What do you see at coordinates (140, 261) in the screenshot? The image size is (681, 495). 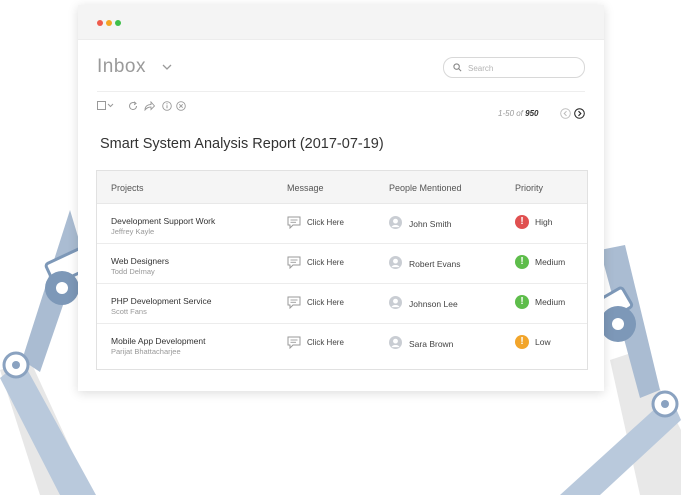 I see `project-name: Web Designers` at bounding box center [140, 261].